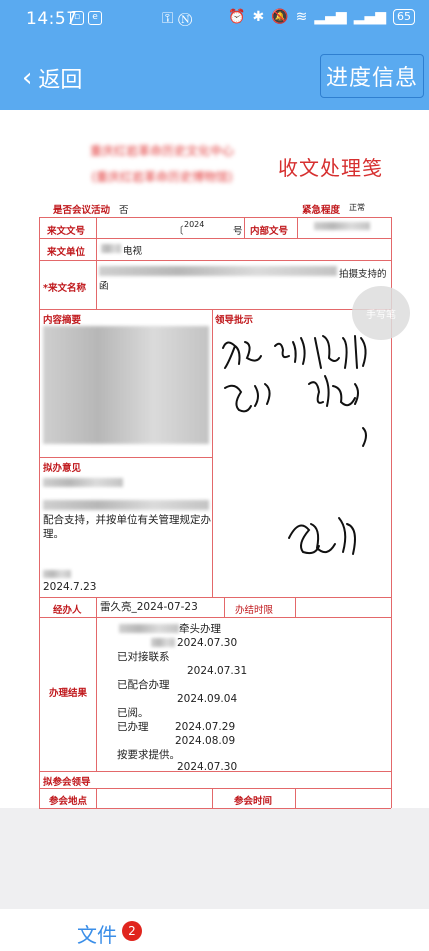 Image resolution: width=429 pixels, height=951 pixels. What do you see at coordinates (133, 713) in the screenshot?
I see `result-4-text: 已阅。` at bounding box center [133, 713].